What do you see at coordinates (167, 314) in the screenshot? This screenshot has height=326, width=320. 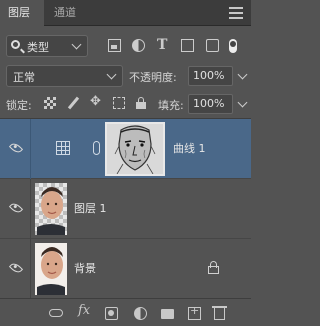 I see `new-group-icon` at bounding box center [167, 314].